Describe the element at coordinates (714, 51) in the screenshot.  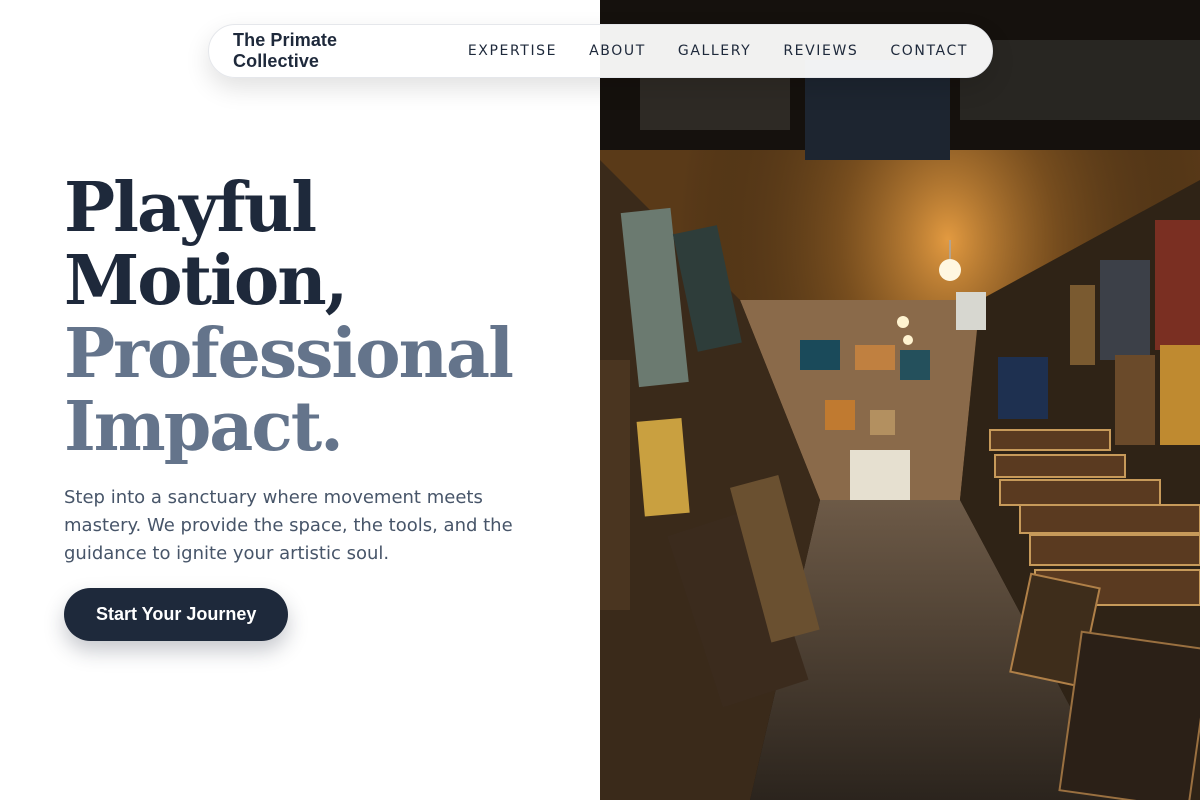
I see `nav-link-gallery: GALLERY` at that location.